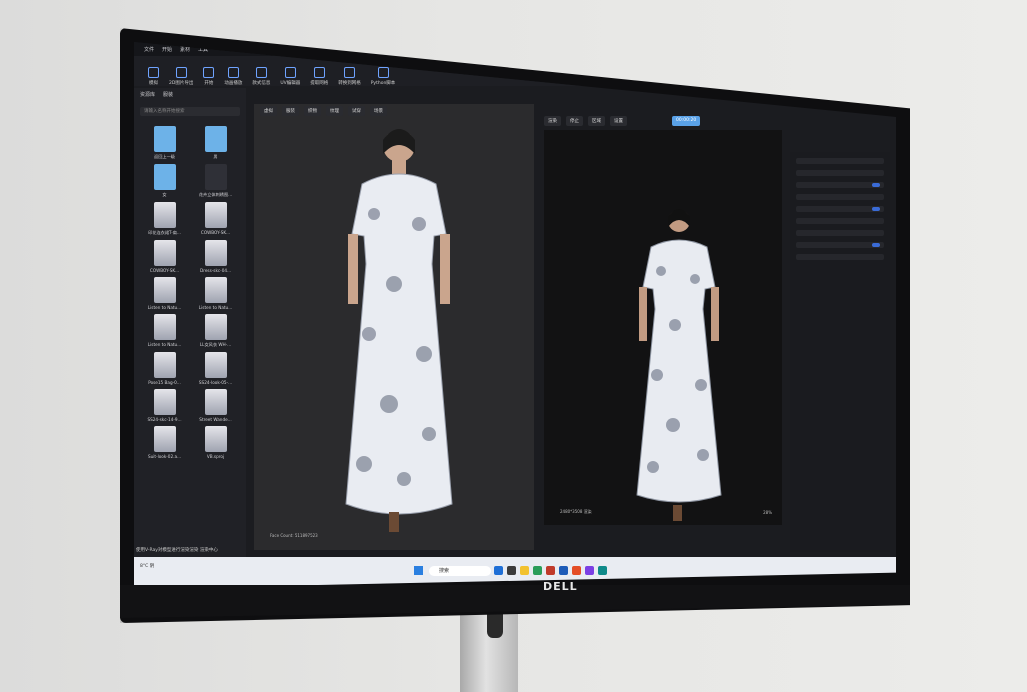  I want to click on taskbar-search: 搜索, so click(460, 571).